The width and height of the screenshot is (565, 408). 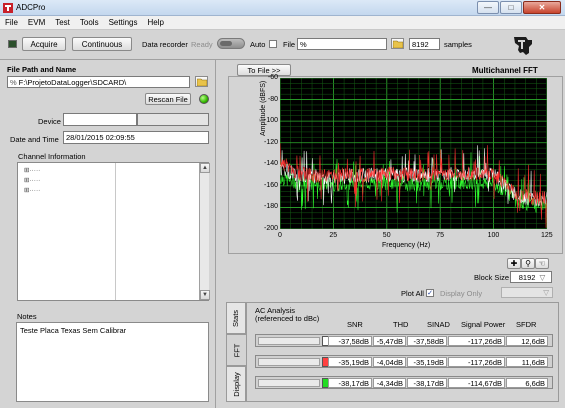 I want to click on channel-info-tree: ⊞····· ⊞····· ⊞····· ▲ ▼, so click(x=113, y=231).